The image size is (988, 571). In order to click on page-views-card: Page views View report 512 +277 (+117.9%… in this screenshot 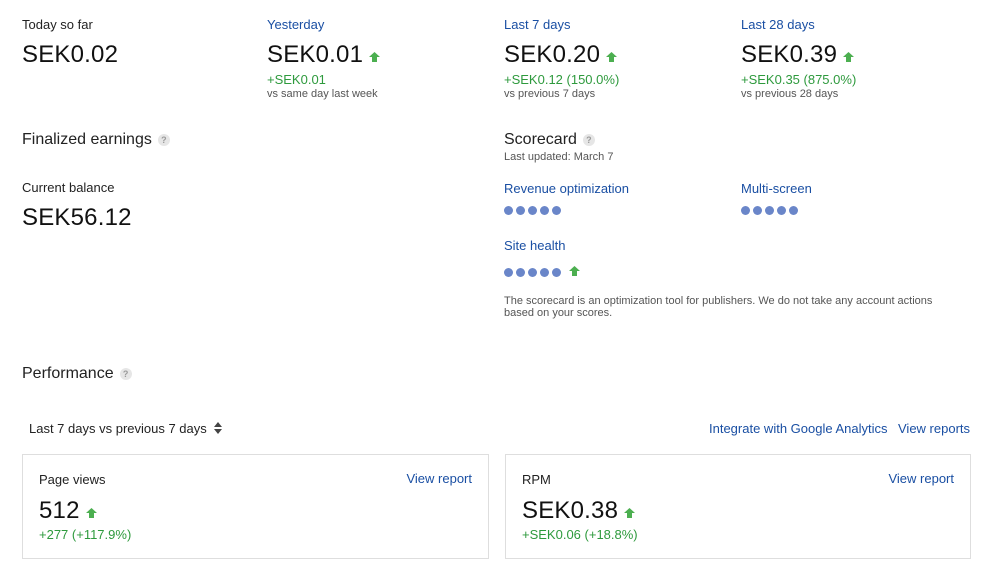, I will do `click(255, 506)`.